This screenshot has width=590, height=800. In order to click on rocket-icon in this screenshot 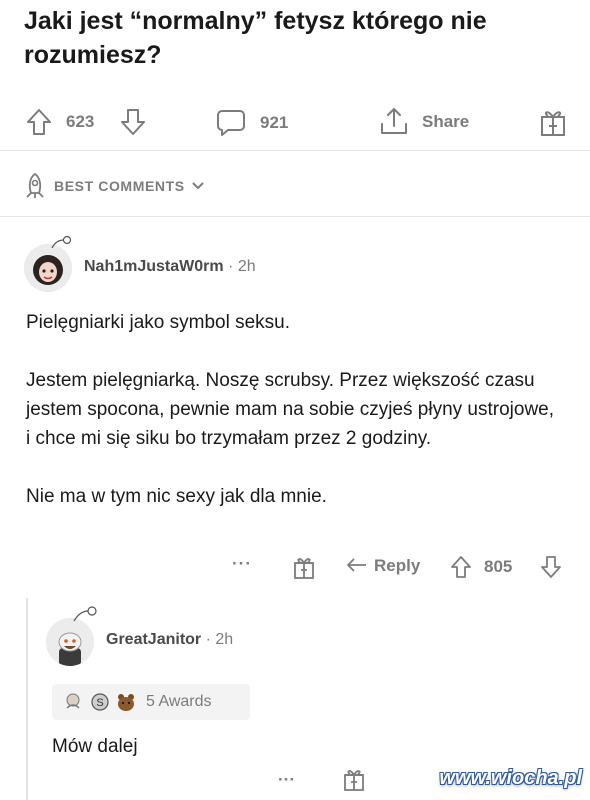, I will do `click(35, 185)`.